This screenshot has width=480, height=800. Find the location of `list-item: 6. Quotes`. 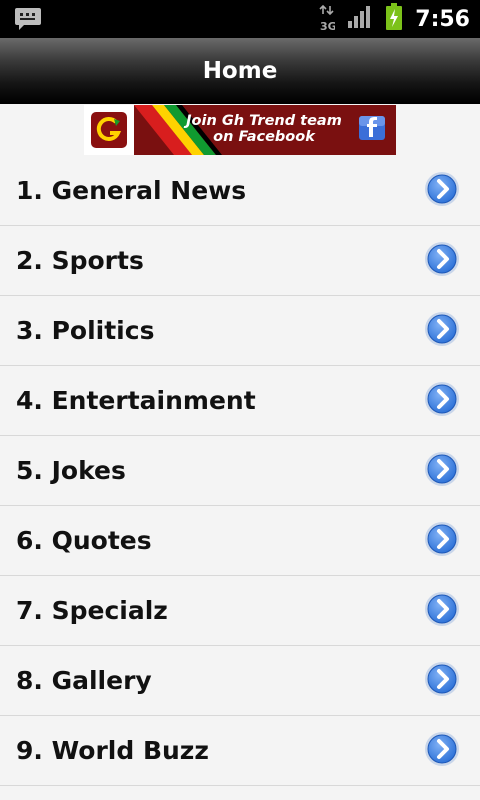

list-item: 6. Quotes is located at coordinates (240, 541).